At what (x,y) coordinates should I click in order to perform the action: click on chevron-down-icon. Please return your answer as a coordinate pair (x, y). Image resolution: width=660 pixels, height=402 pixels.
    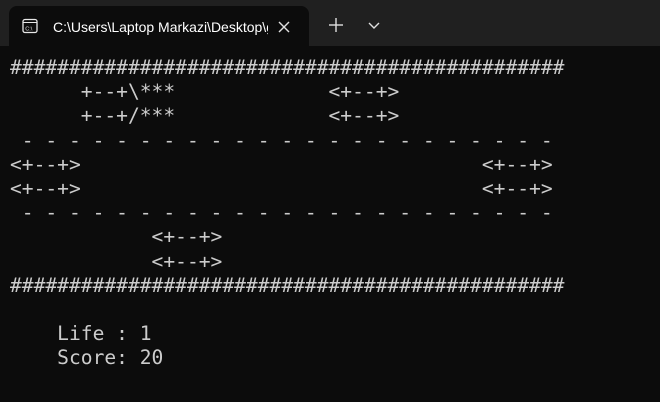
    Looking at the image, I should click on (374, 25).